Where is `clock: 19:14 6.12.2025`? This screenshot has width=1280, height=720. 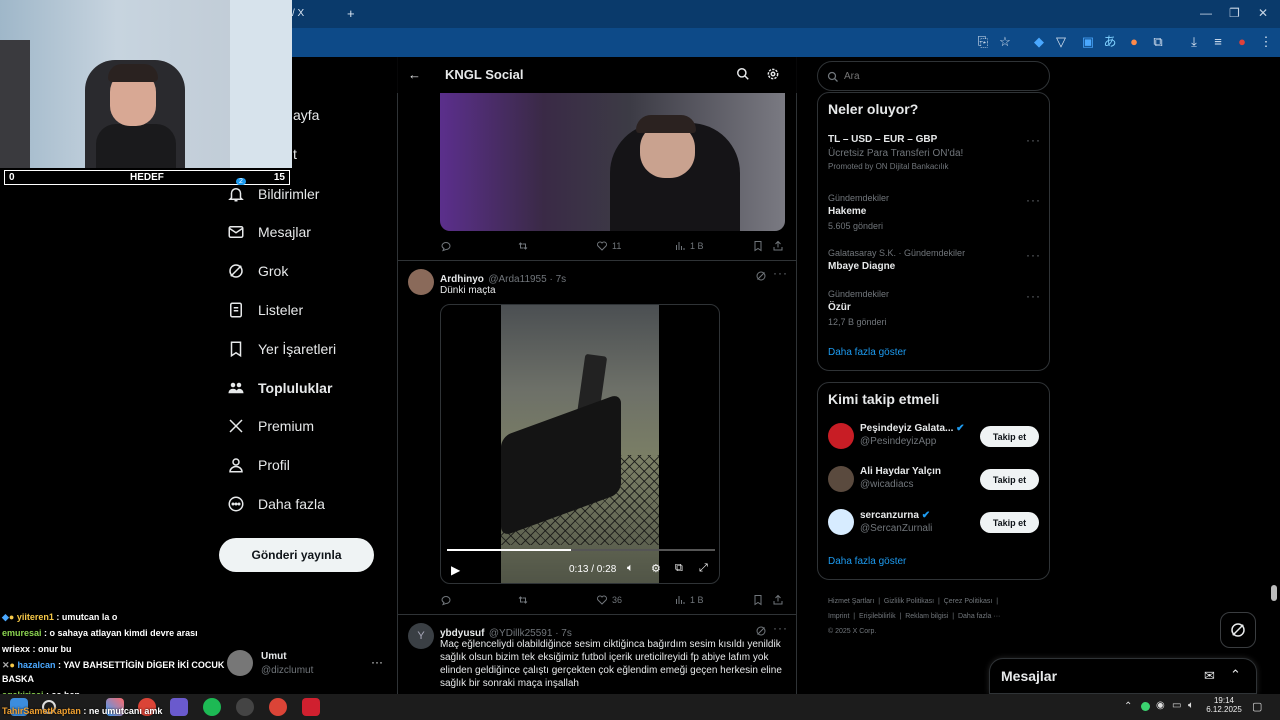
clock: 19:14 6.12.2025 is located at coordinates (1224, 705).